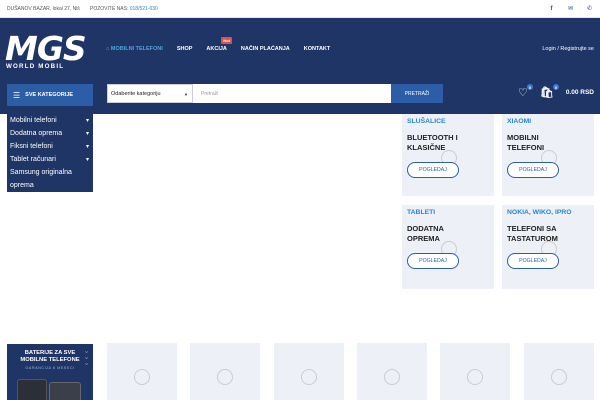 This screenshot has height=400, width=600. What do you see at coordinates (425, 233) in the screenshot?
I see `card-title: DODATNA OPREMA` at bounding box center [425, 233].